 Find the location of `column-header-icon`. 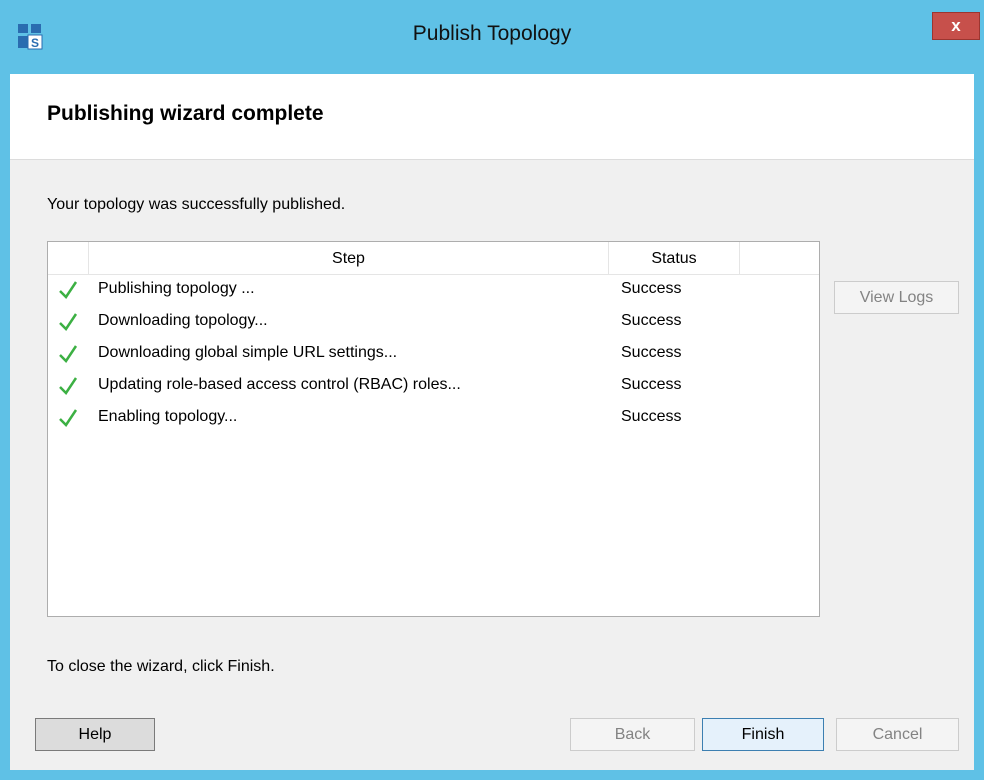

column-header-icon is located at coordinates (68, 258).